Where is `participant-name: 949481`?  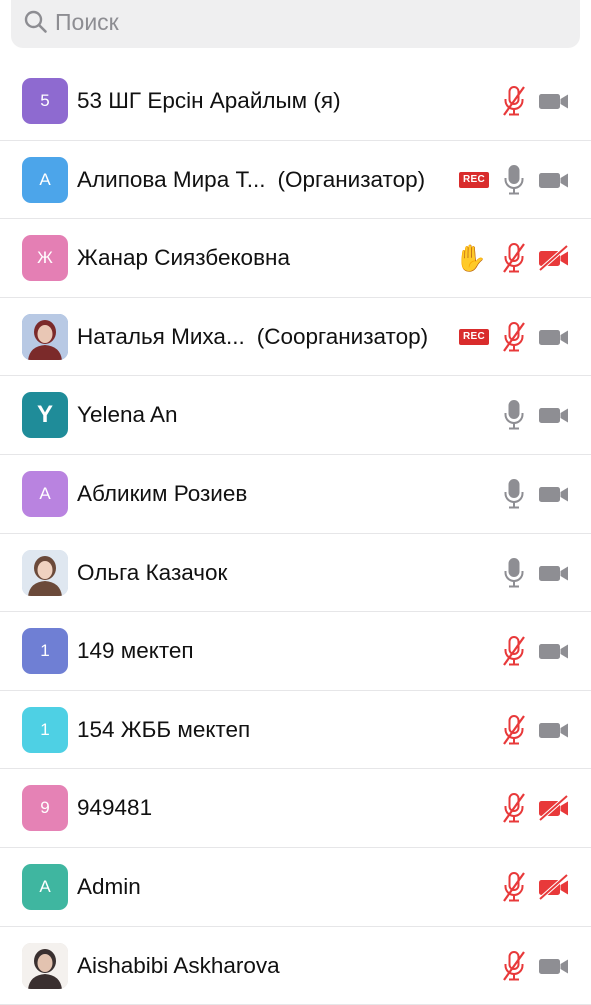
participant-name: 949481 is located at coordinates (114, 808).